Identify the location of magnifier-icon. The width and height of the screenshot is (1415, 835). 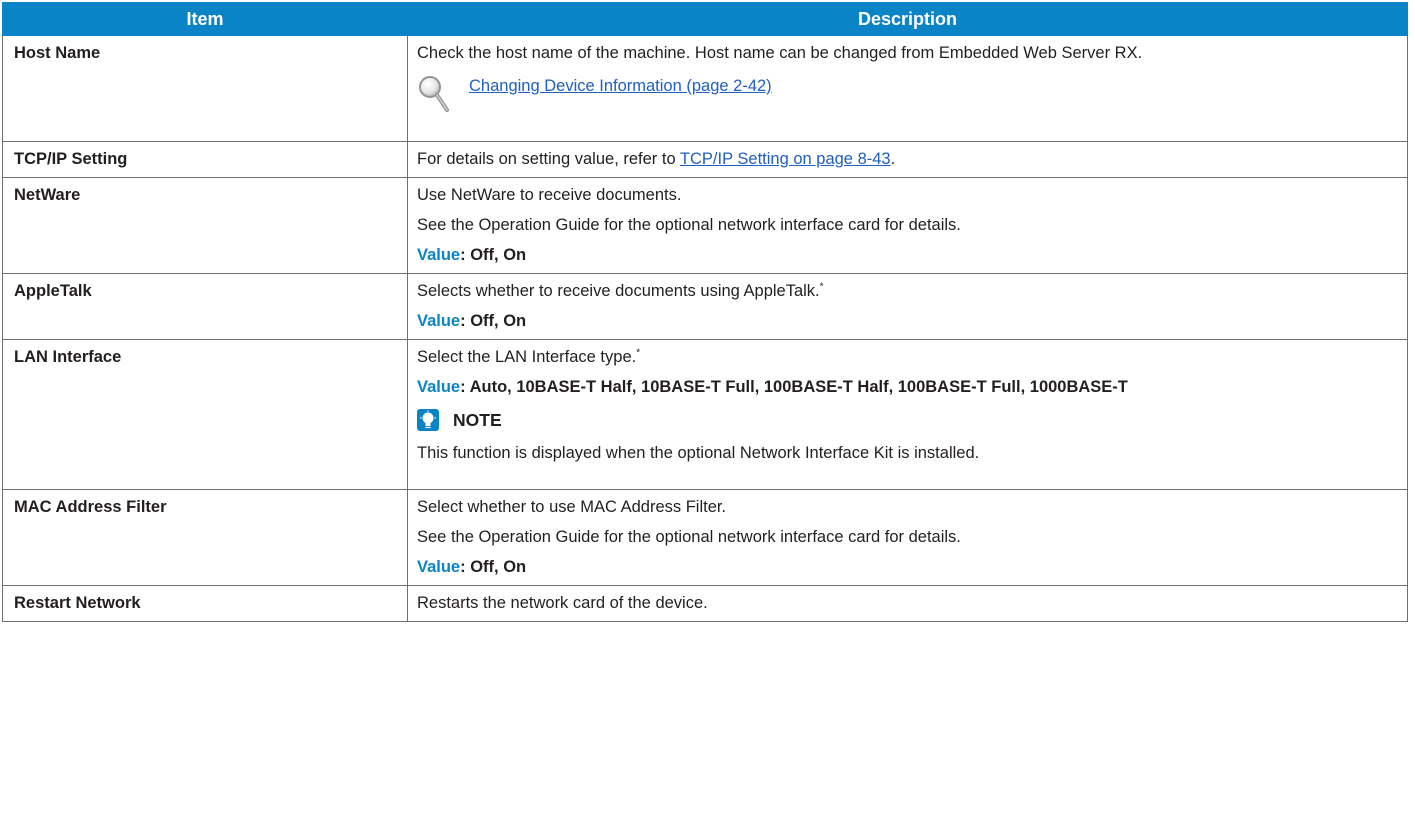
(434, 94).